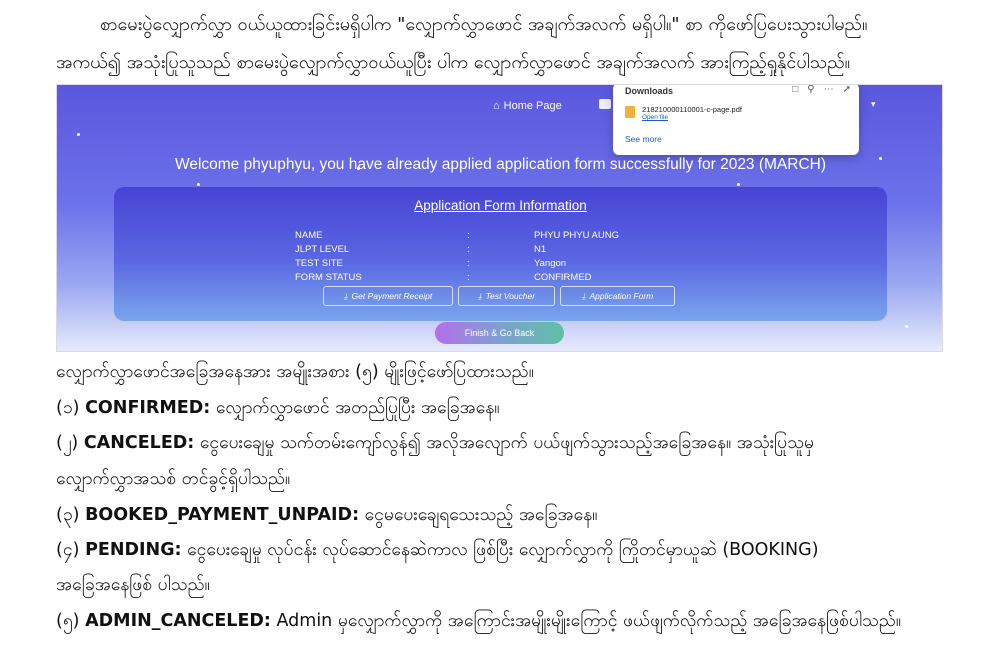 Image resolution: width=998 pixels, height=654 pixels. I want to click on info-row-name: NAME : PHYU PHYU AUNG, so click(457, 235).